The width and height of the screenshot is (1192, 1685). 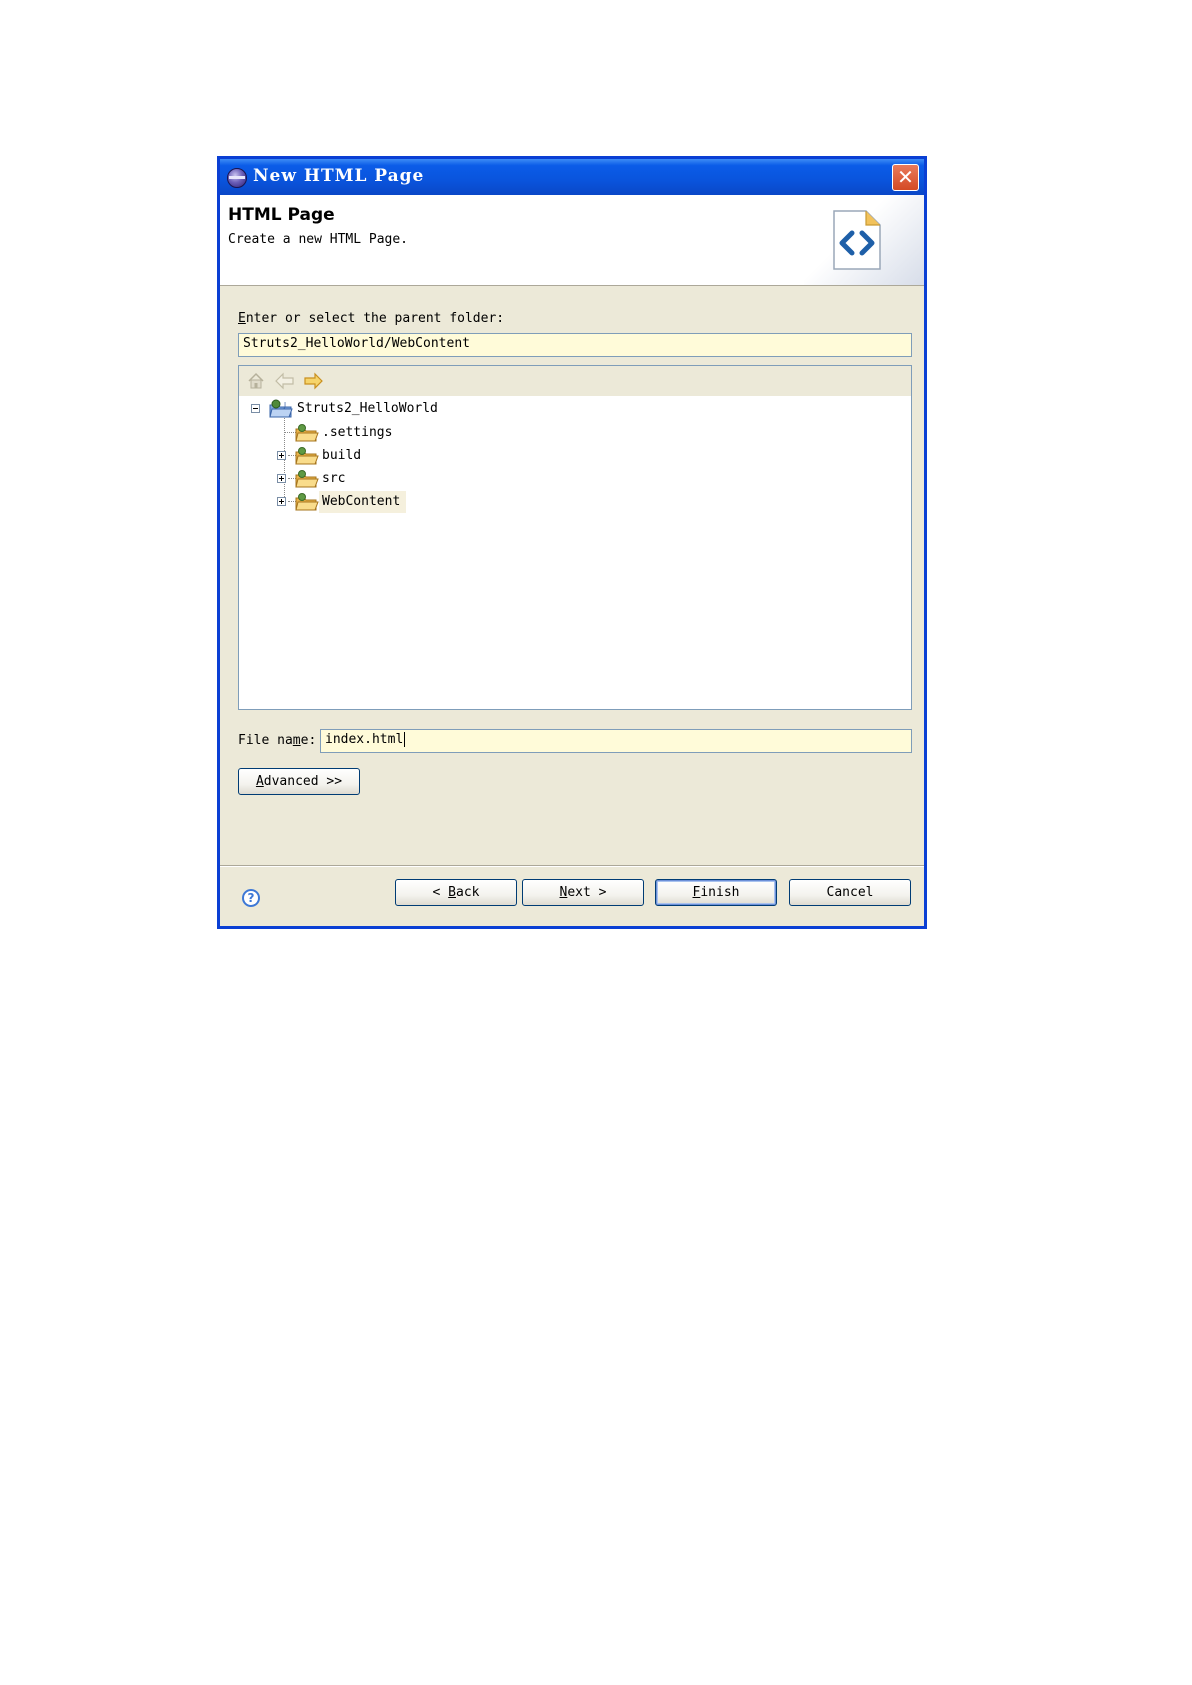 What do you see at coordinates (285, 381) in the screenshot?
I see `back-arrow-icon` at bounding box center [285, 381].